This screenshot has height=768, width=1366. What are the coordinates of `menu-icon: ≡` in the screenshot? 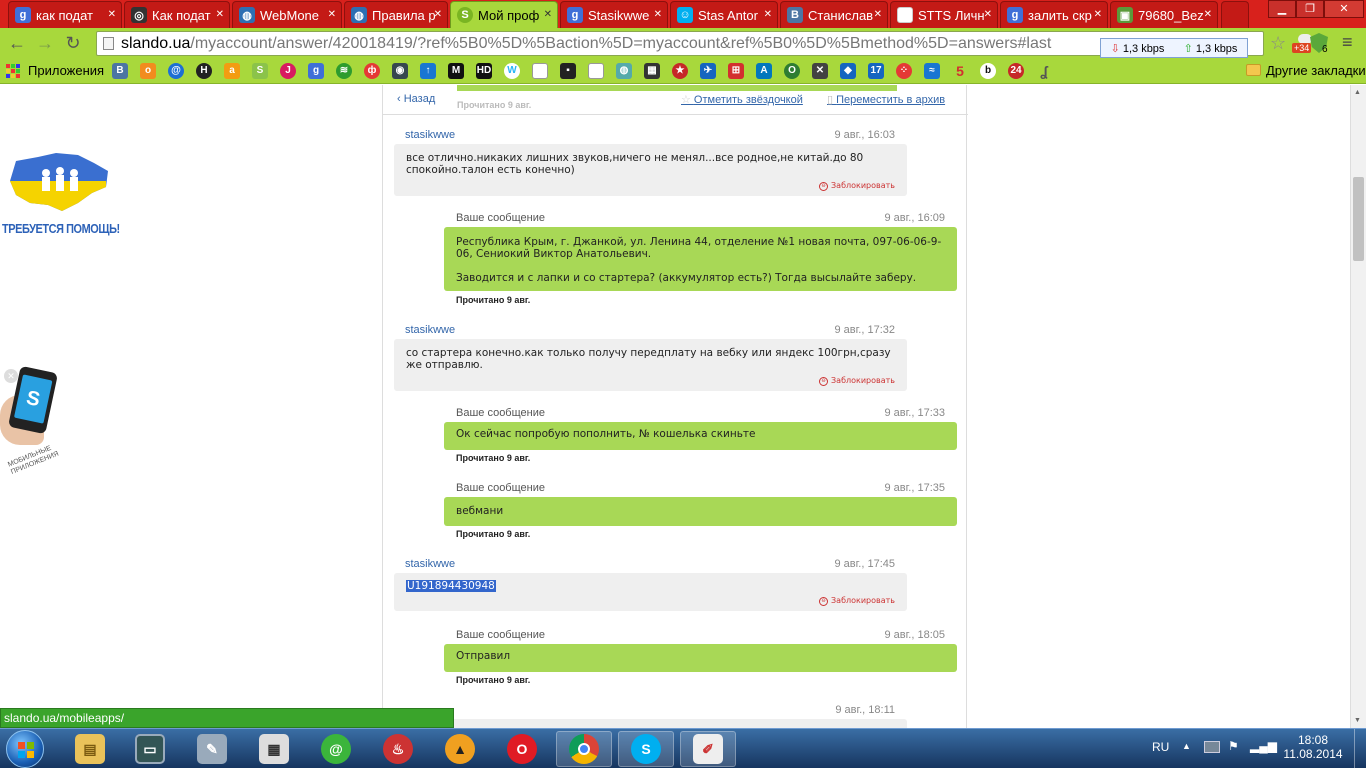 It's located at (1347, 42).